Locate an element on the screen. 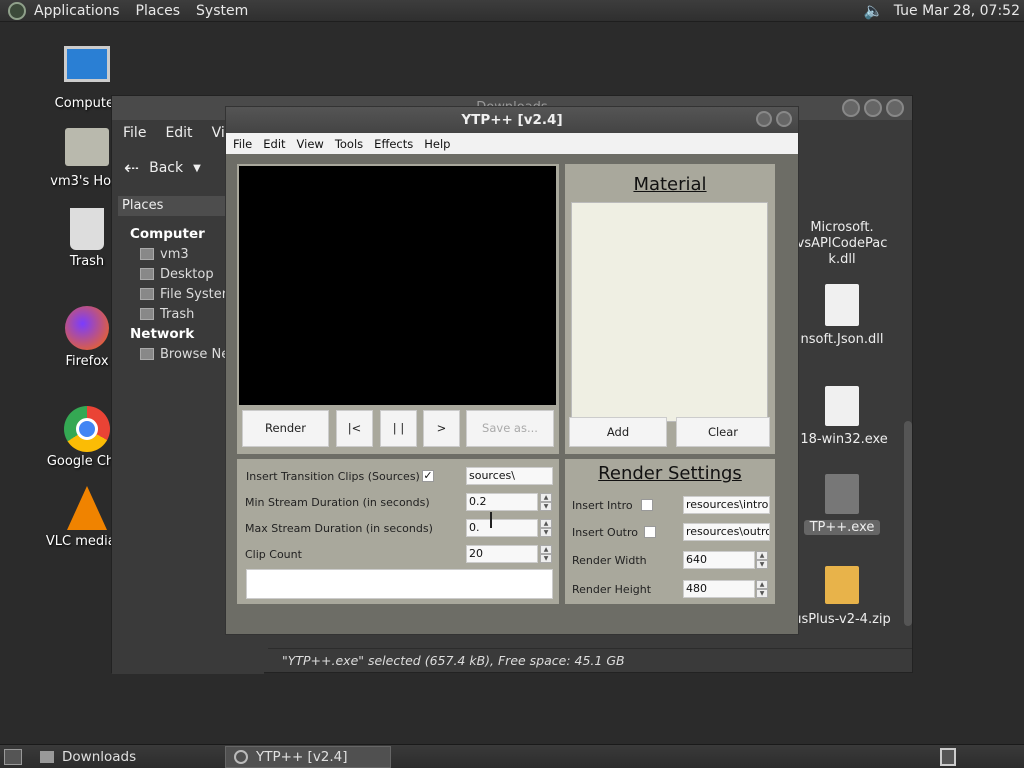 Image resolution: width=1024 pixels, height=768 pixels. folder-icon is located at coordinates (47, 756).